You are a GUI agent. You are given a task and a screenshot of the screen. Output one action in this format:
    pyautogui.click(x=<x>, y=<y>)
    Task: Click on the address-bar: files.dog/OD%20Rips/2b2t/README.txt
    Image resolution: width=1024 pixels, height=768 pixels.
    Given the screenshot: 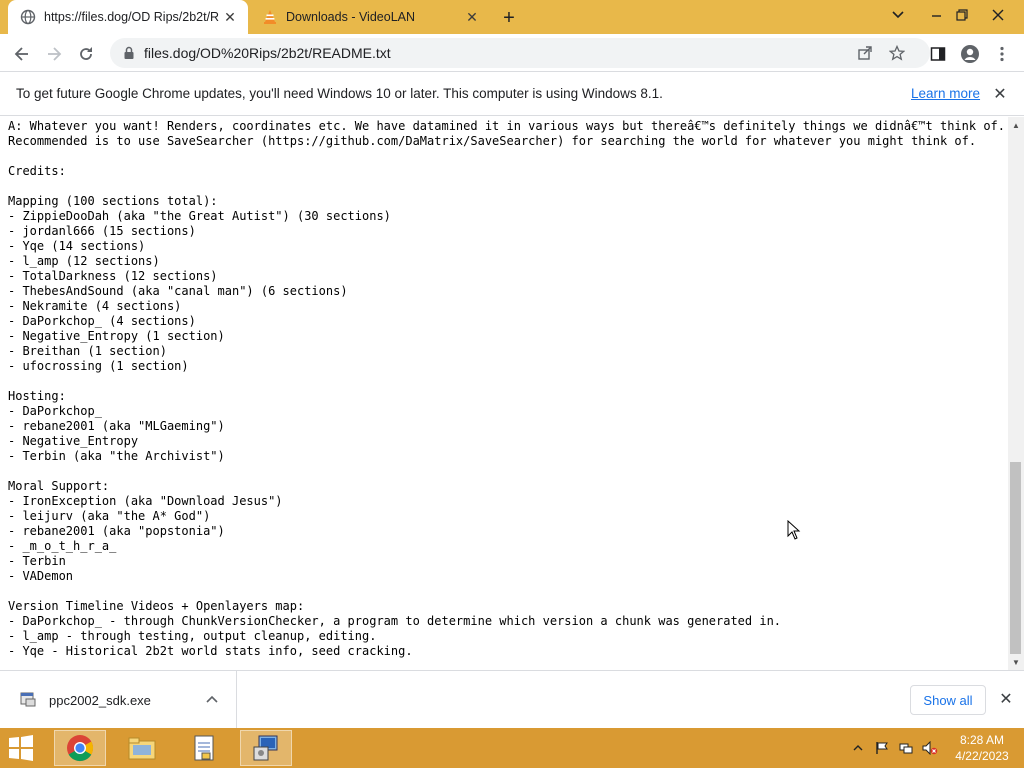 What is the action you would take?
    pyautogui.click(x=520, y=53)
    